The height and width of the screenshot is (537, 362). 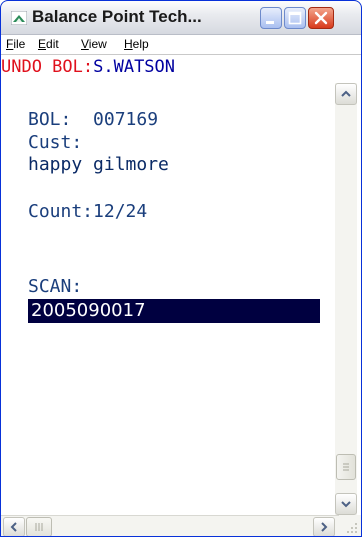 What do you see at coordinates (181, 525) in the screenshot?
I see `horizontal-scrollbar` at bounding box center [181, 525].